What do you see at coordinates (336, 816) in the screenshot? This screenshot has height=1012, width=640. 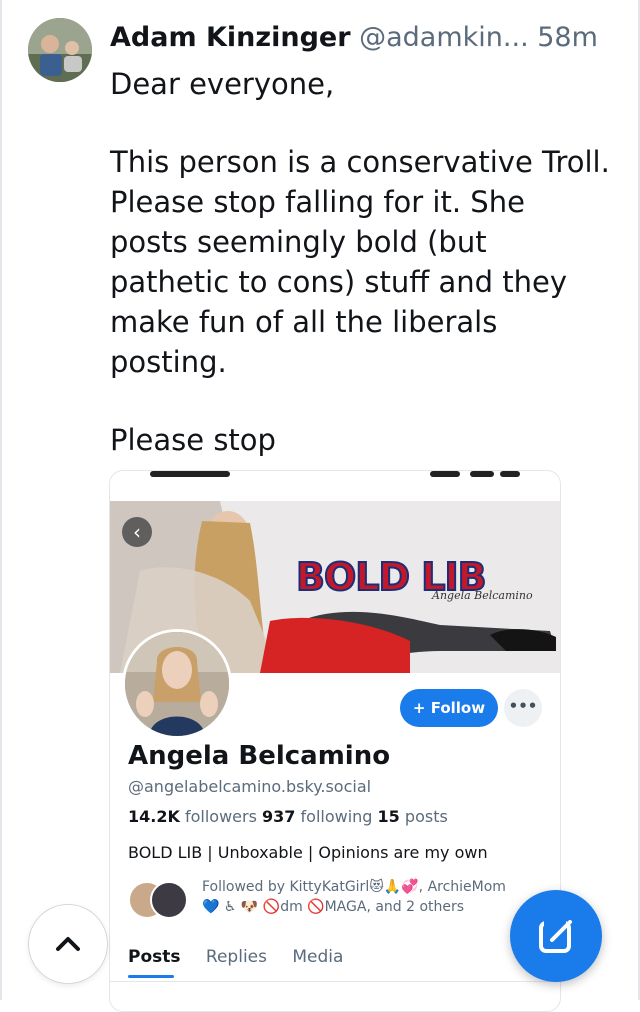 I see `following-label: following` at bounding box center [336, 816].